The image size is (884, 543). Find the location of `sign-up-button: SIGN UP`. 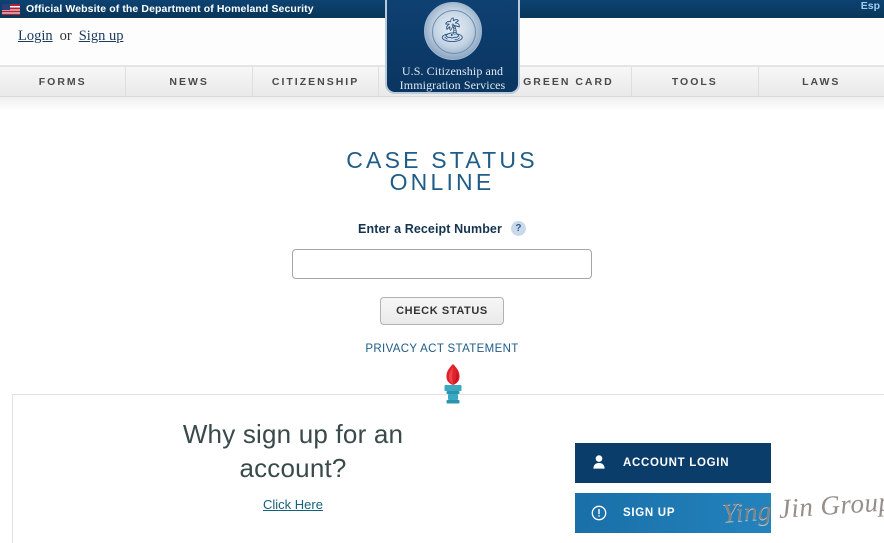

sign-up-button: SIGN UP is located at coordinates (673, 513).